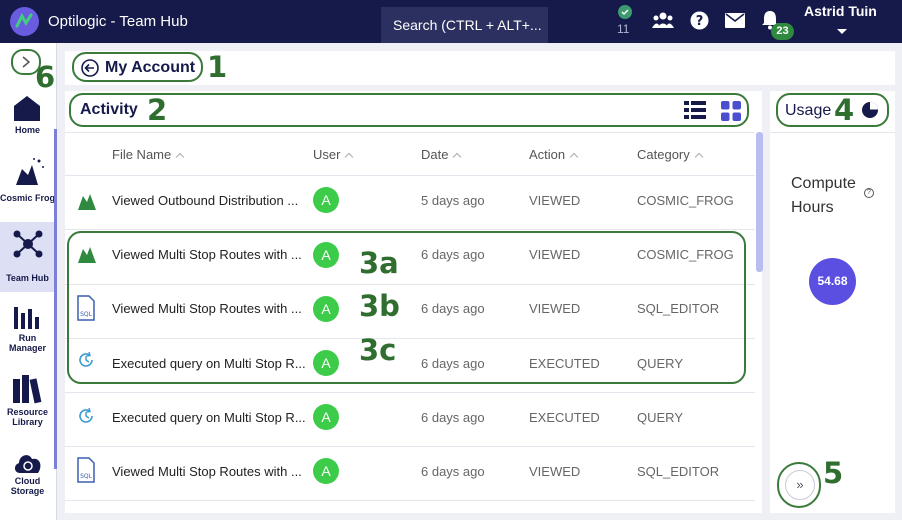 This screenshot has width=902, height=520. Describe the element at coordinates (844, 110) in the screenshot. I see `callout-4: 4` at that location.